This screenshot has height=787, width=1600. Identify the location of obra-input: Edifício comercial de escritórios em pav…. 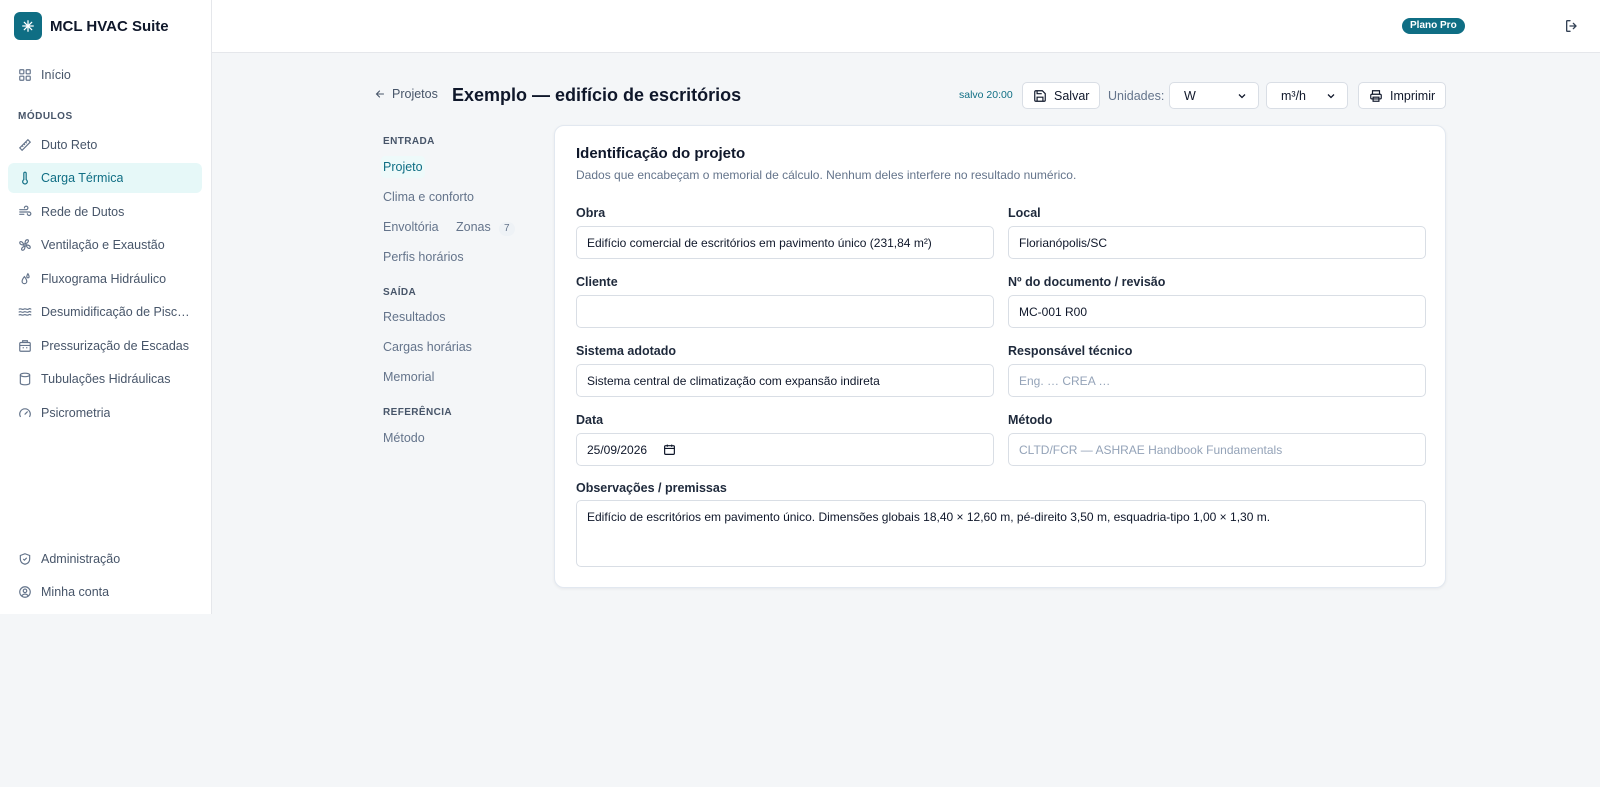
(785, 242).